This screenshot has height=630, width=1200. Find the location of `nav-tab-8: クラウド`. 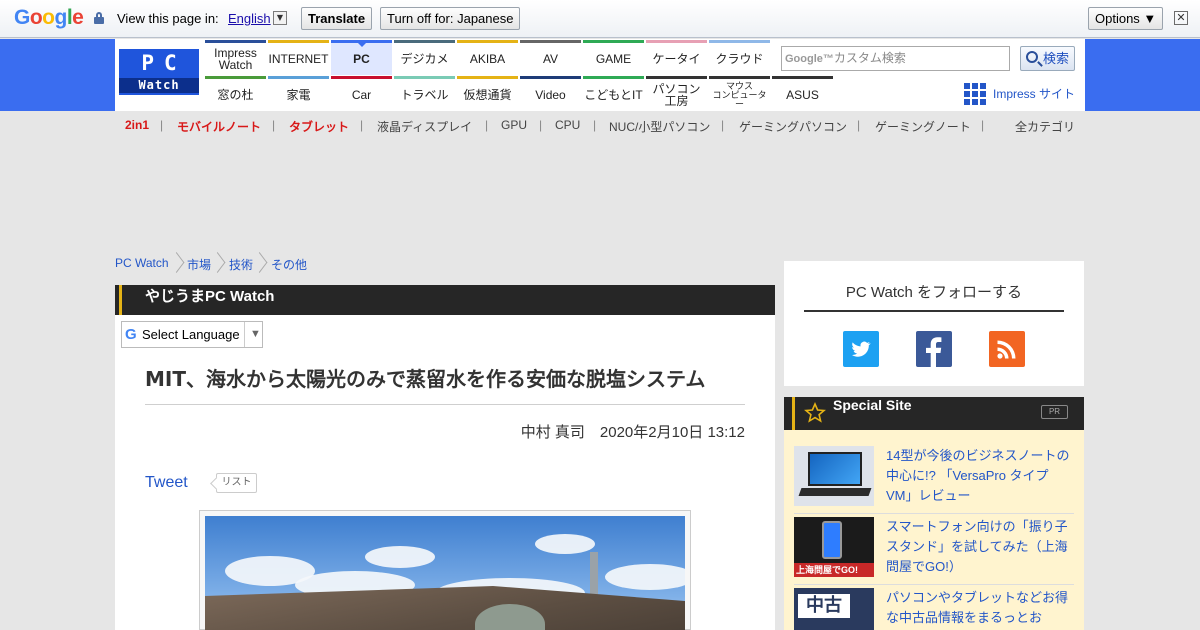

nav-tab-8: クラウド is located at coordinates (739, 57).